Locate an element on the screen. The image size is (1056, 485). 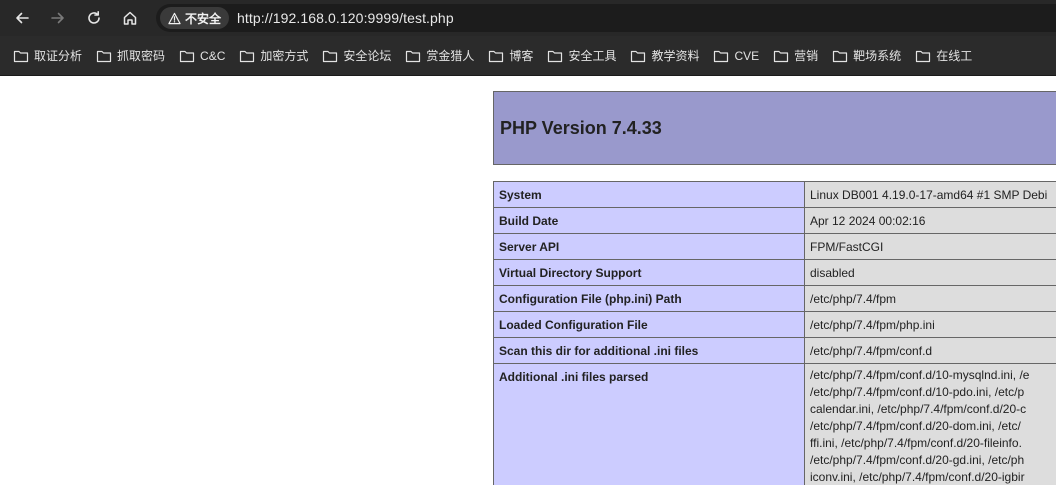
bookmark-folder: C&C is located at coordinates (202, 56).